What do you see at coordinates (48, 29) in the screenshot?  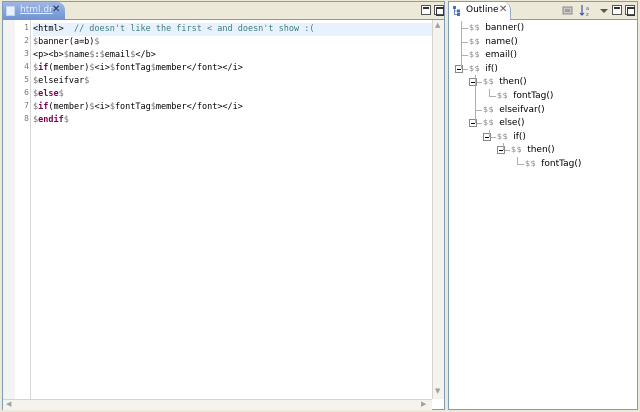 I see `code-token-tag: <html>` at bounding box center [48, 29].